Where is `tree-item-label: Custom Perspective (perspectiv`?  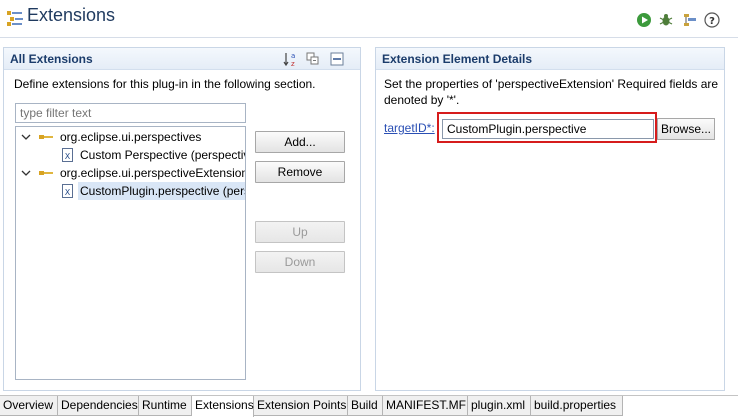 tree-item-label: Custom Perspective (perspectiv is located at coordinates (163, 155).